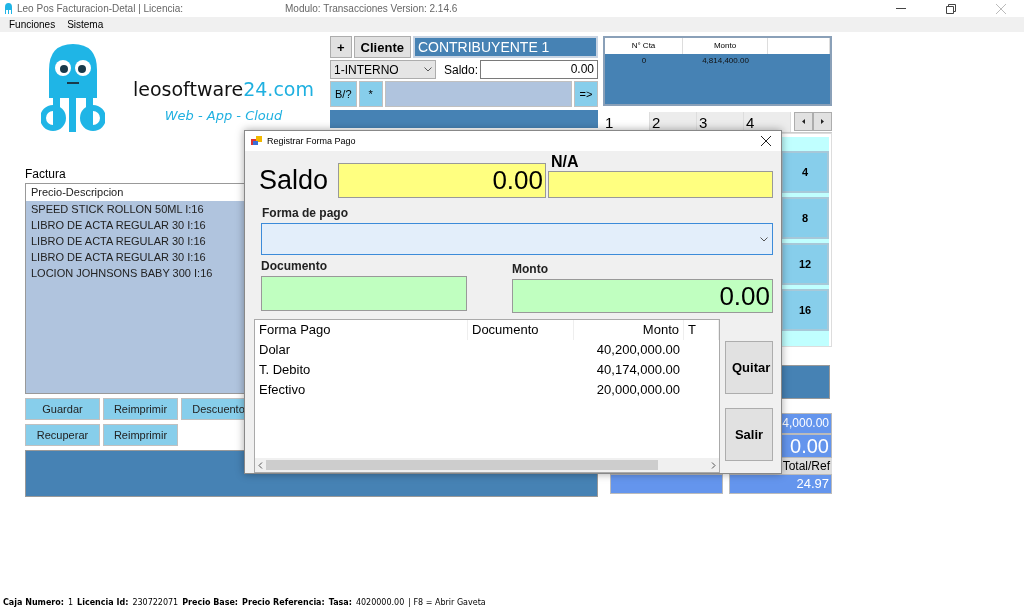 This screenshot has height=611, width=1024. What do you see at coordinates (283, 602) in the screenshot?
I see `status-label: Precio Referencia:` at bounding box center [283, 602].